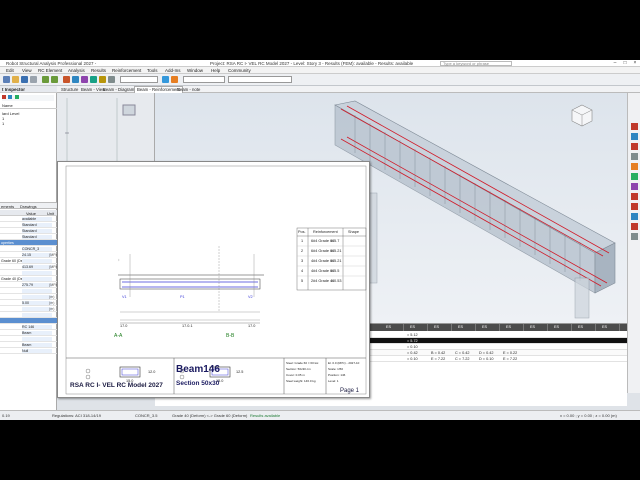 This screenshot has width=640, height=480. What do you see at coordinates (27, 267) in the screenshot?
I see `property-value: 413.69` at bounding box center [27, 267].